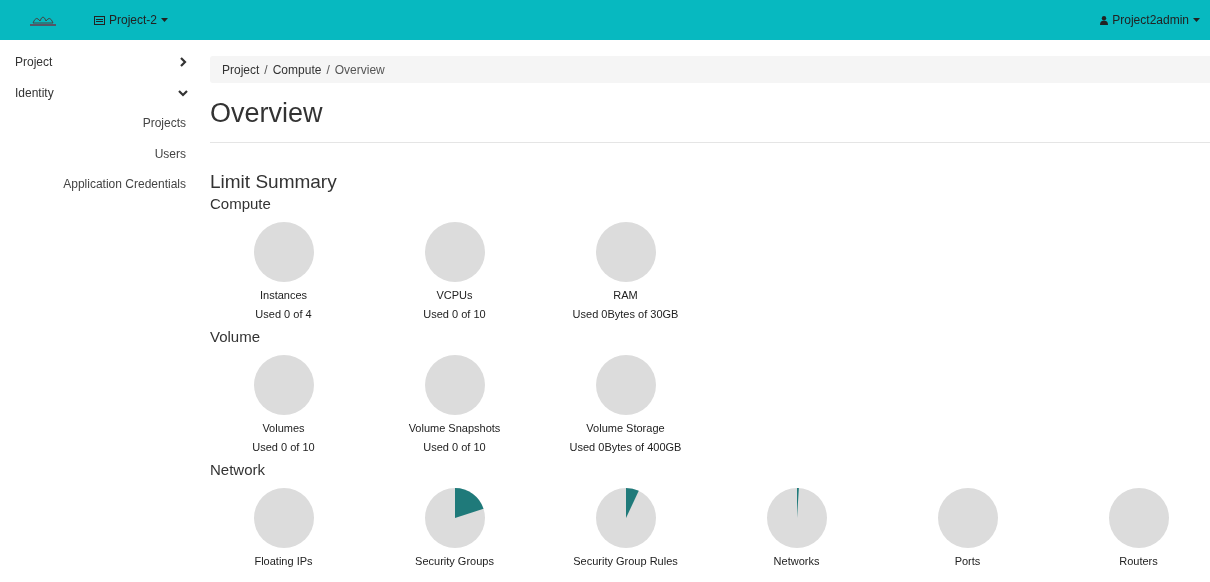 Image resolution: width=1210 pixels, height=582 pixels. Describe the element at coordinates (43, 20) in the screenshot. I see `logo-icon` at that location.